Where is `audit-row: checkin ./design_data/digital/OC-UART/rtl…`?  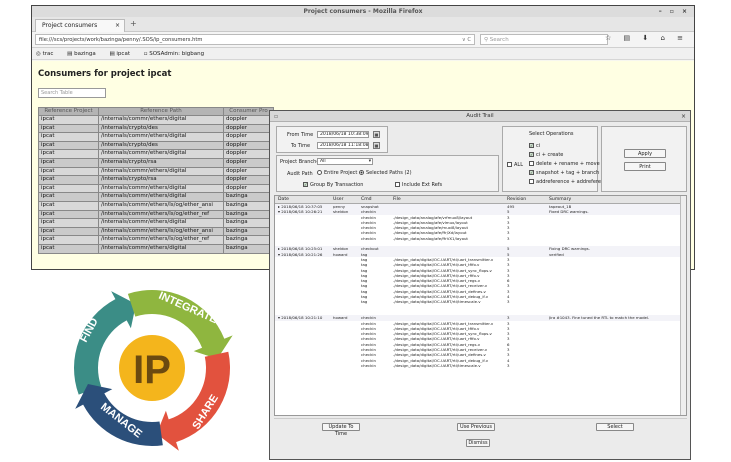
audit-row: checkin ./design_data/digital/OC-UART/rtl… is located at coordinates (480, 365).